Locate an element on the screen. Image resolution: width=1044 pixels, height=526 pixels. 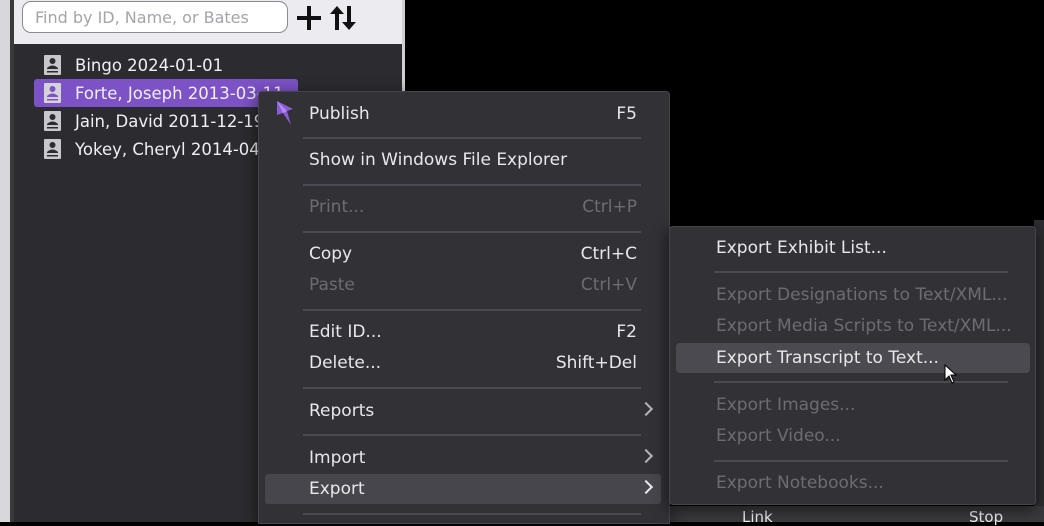
tree-item: Jain, David 2011-12-19 is located at coordinates (156, 121).